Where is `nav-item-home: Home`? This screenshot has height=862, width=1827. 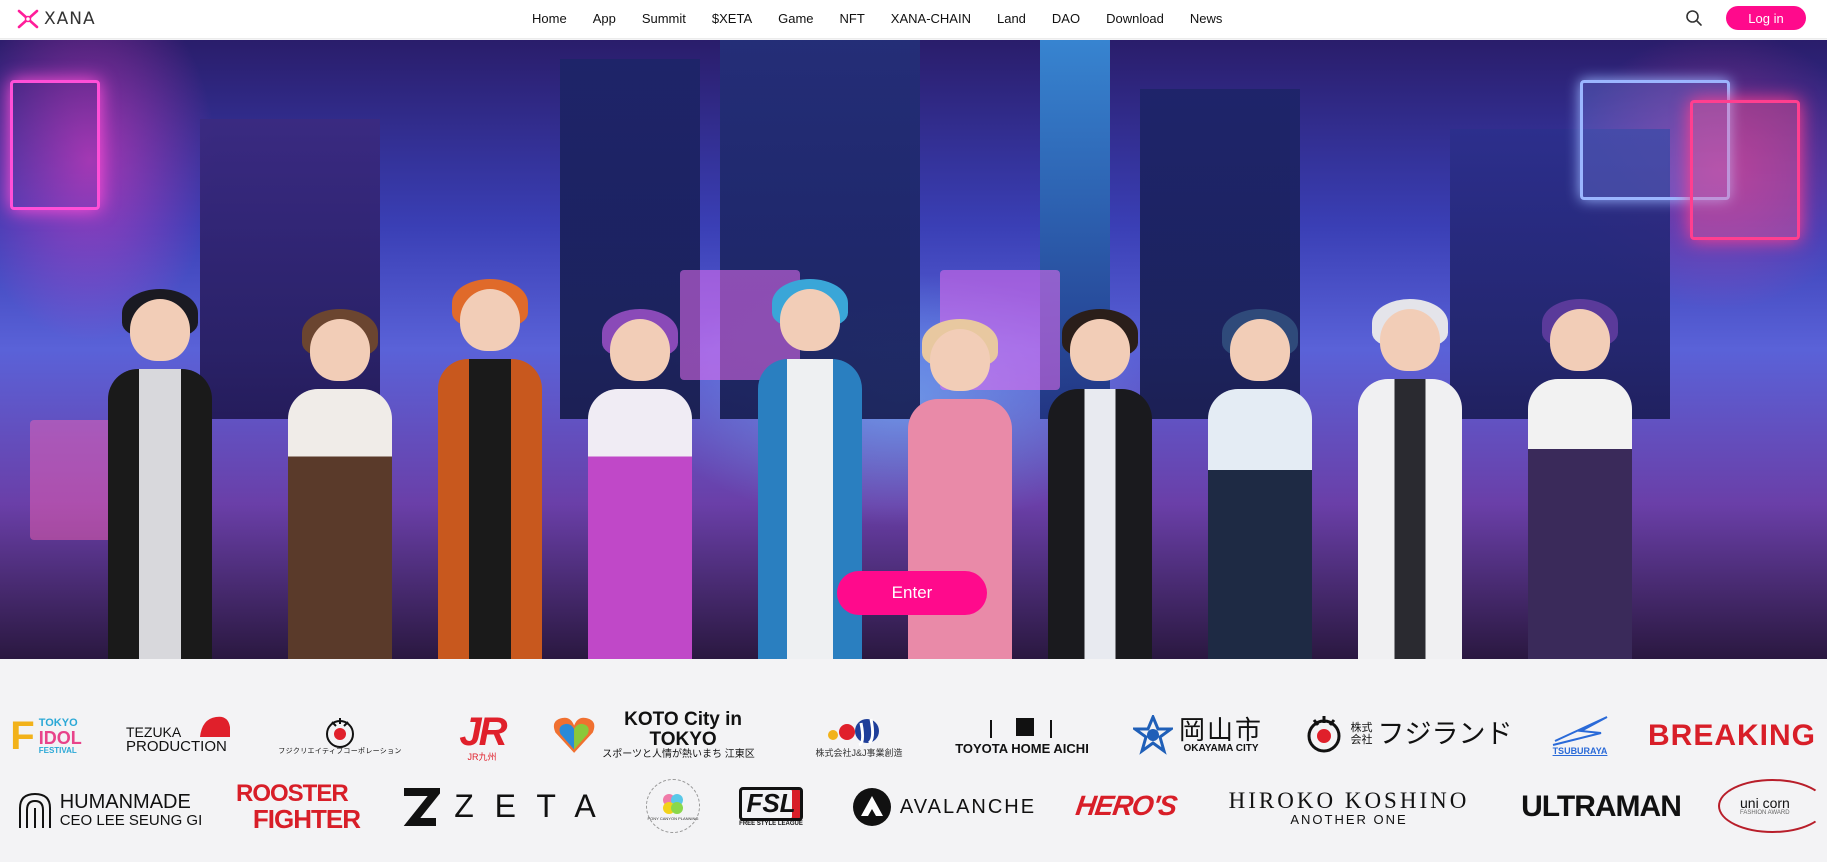
nav-item-home: Home is located at coordinates (549, 18).